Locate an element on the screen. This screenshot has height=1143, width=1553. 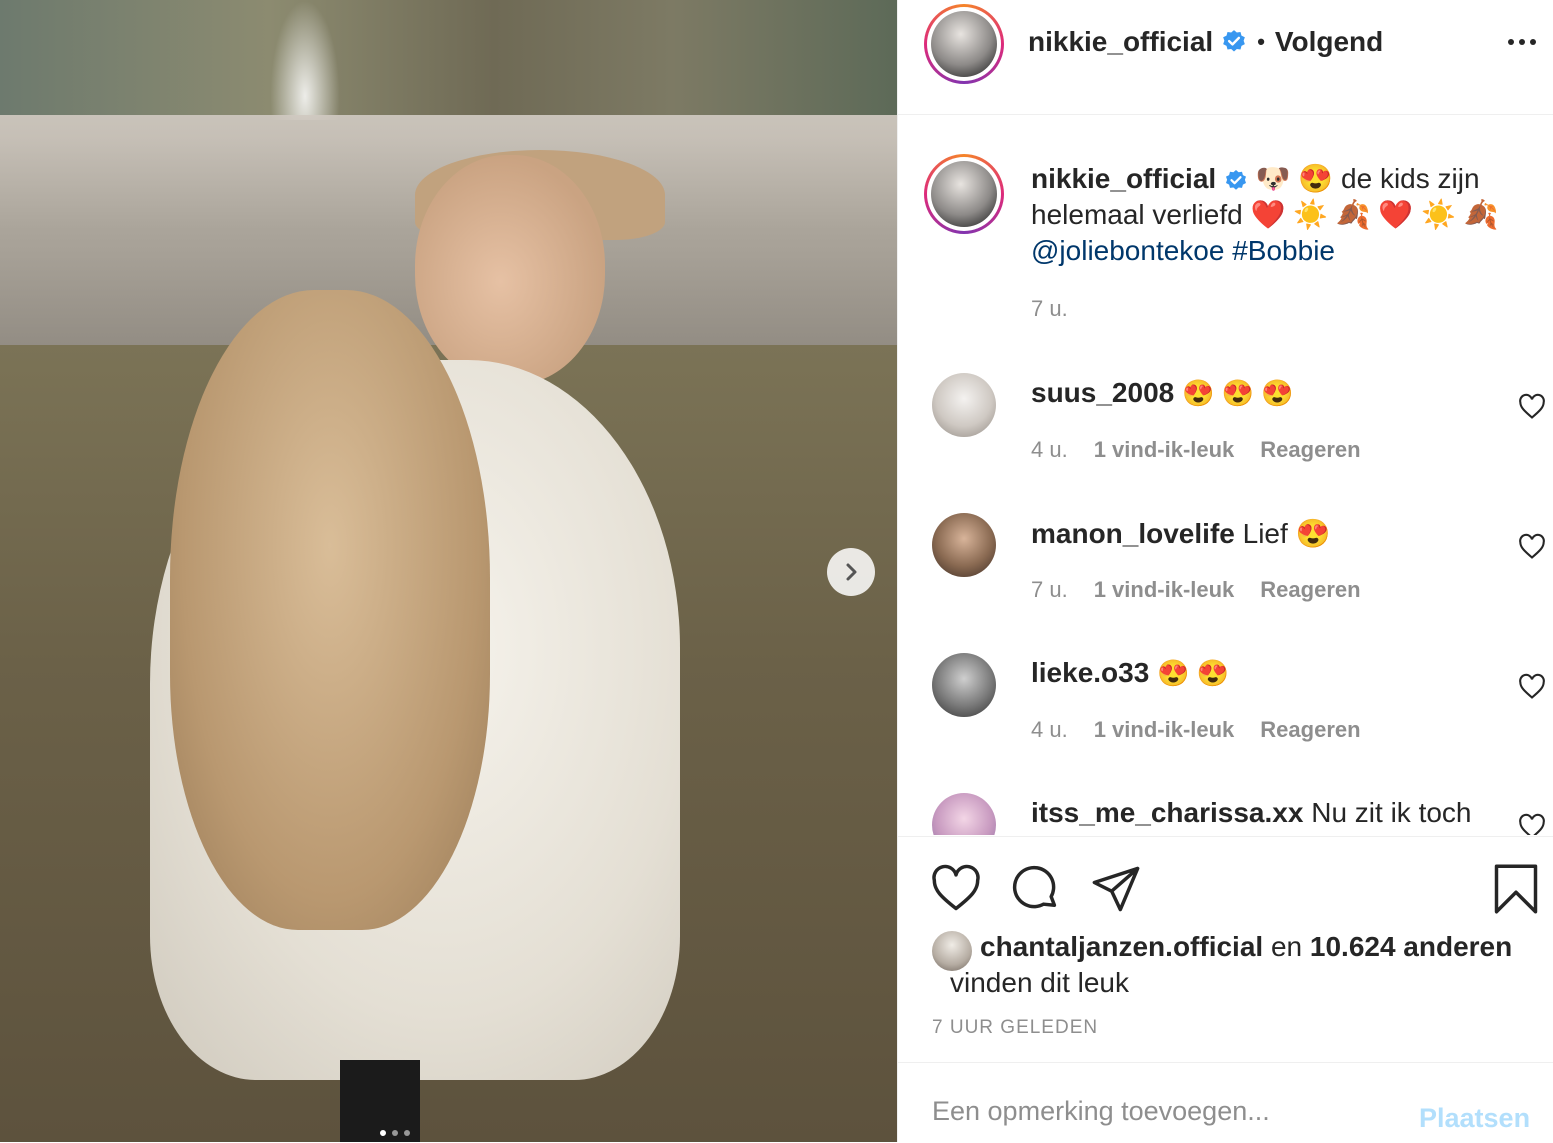
comment-body: lieke.o33 😍 😍 is located at coordinates (1130, 673).